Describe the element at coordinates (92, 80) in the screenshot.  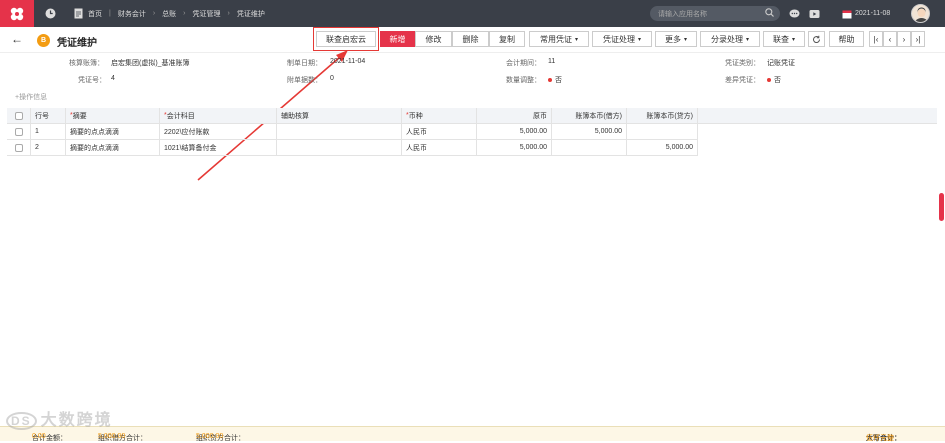
I see `number-label: 凭证号：` at that location.